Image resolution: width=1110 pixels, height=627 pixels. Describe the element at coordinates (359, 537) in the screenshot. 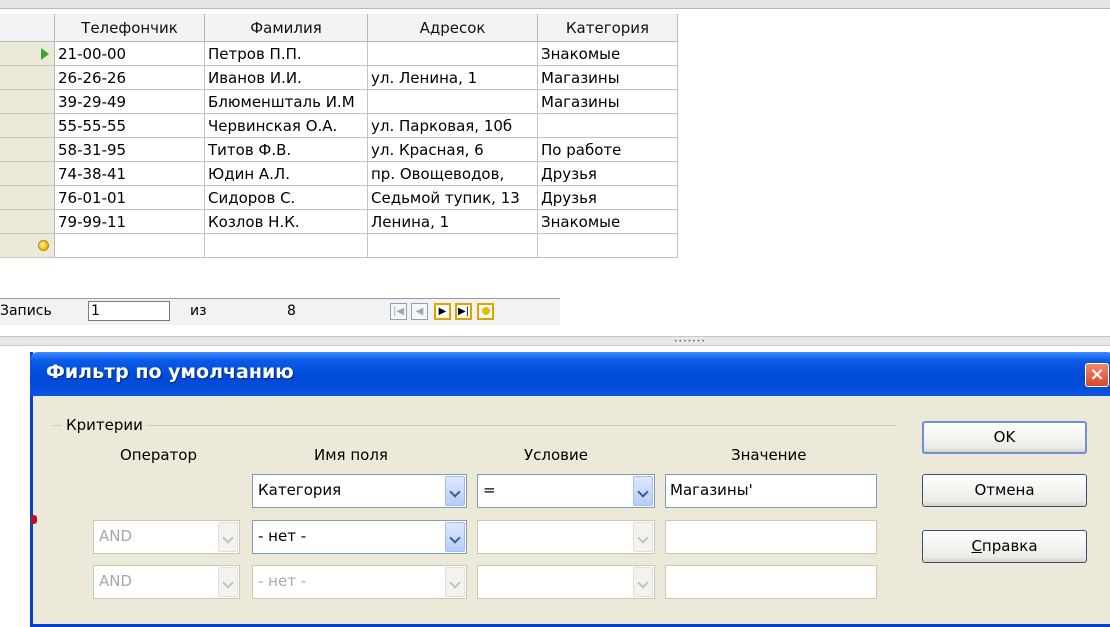

I see `field-name-select-2: - нет -` at that location.